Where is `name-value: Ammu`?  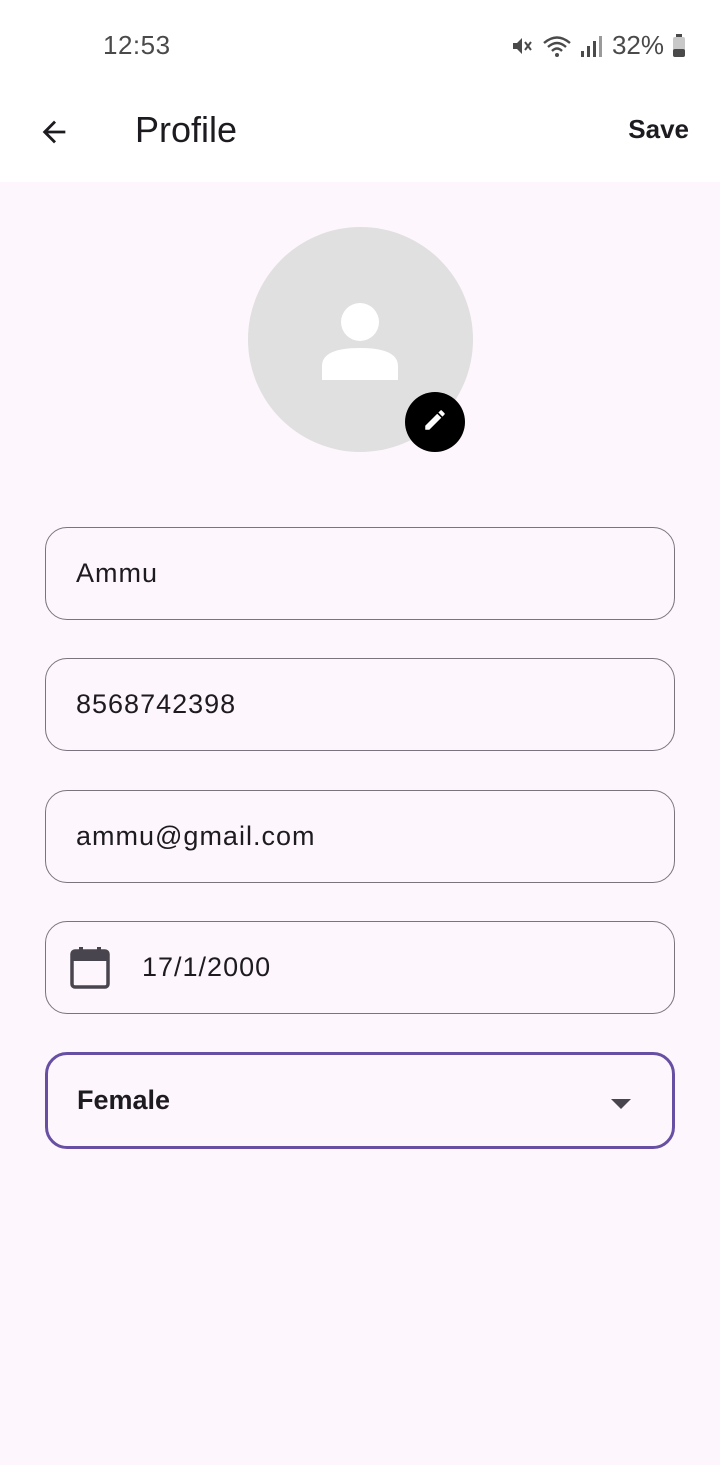
name-value: Ammu is located at coordinates (117, 573).